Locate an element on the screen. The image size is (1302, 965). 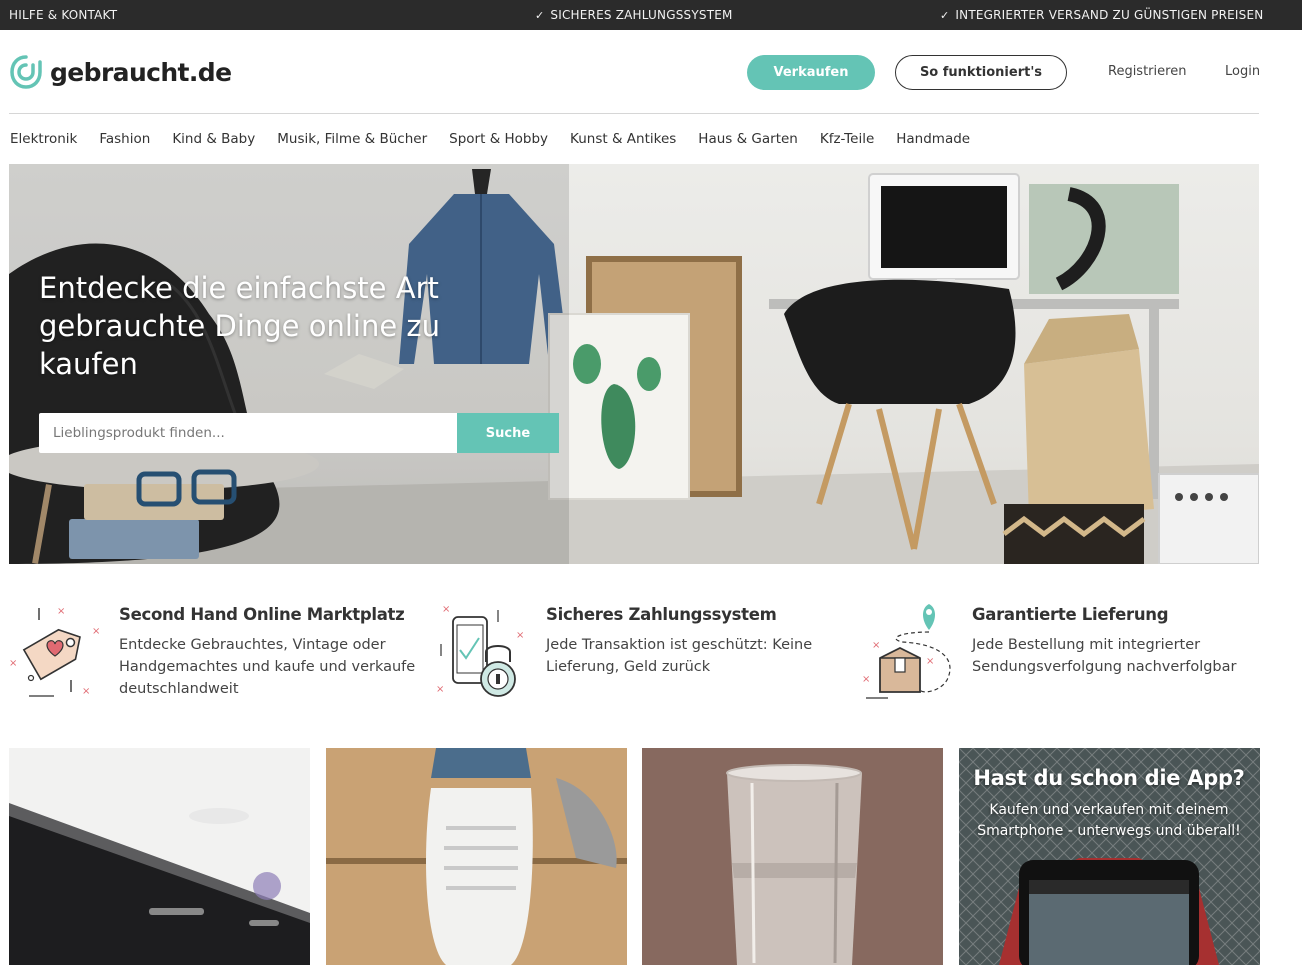
help-contact-link: HILFE & KONTAKT is located at coordinates (63, 15).